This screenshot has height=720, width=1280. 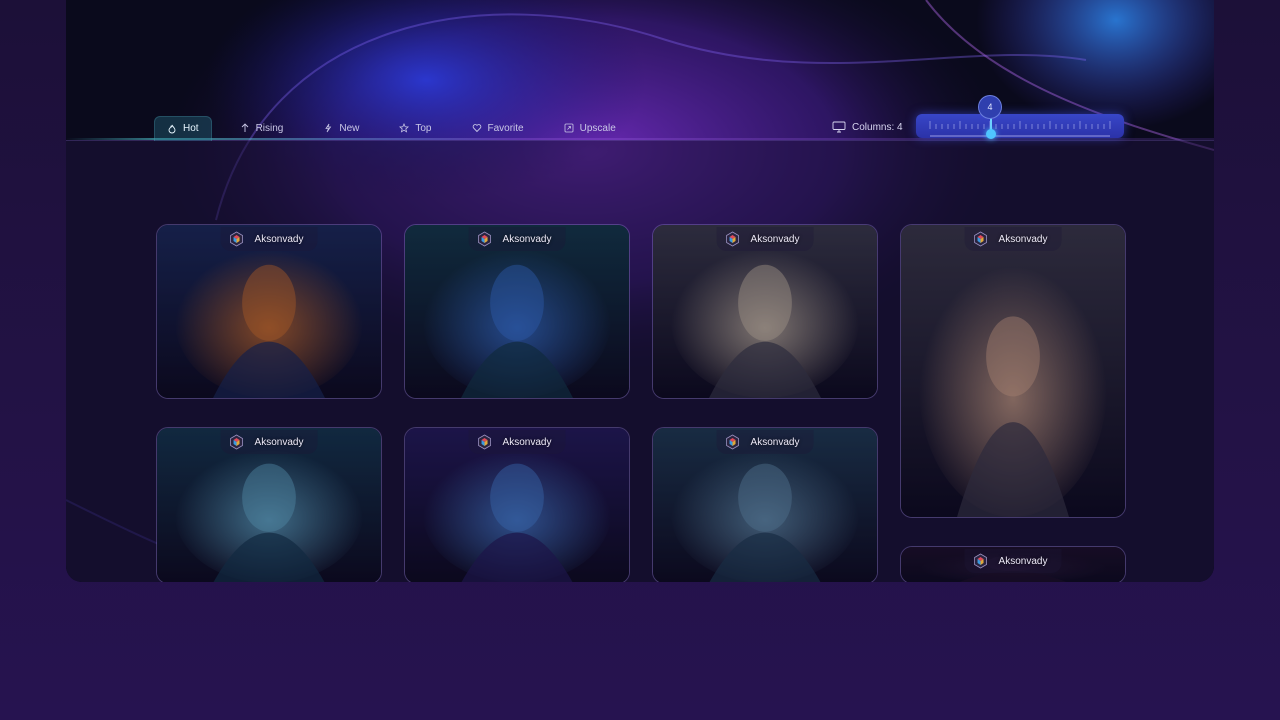 I want to click on card-overlay, so click(x=1013, y=371).